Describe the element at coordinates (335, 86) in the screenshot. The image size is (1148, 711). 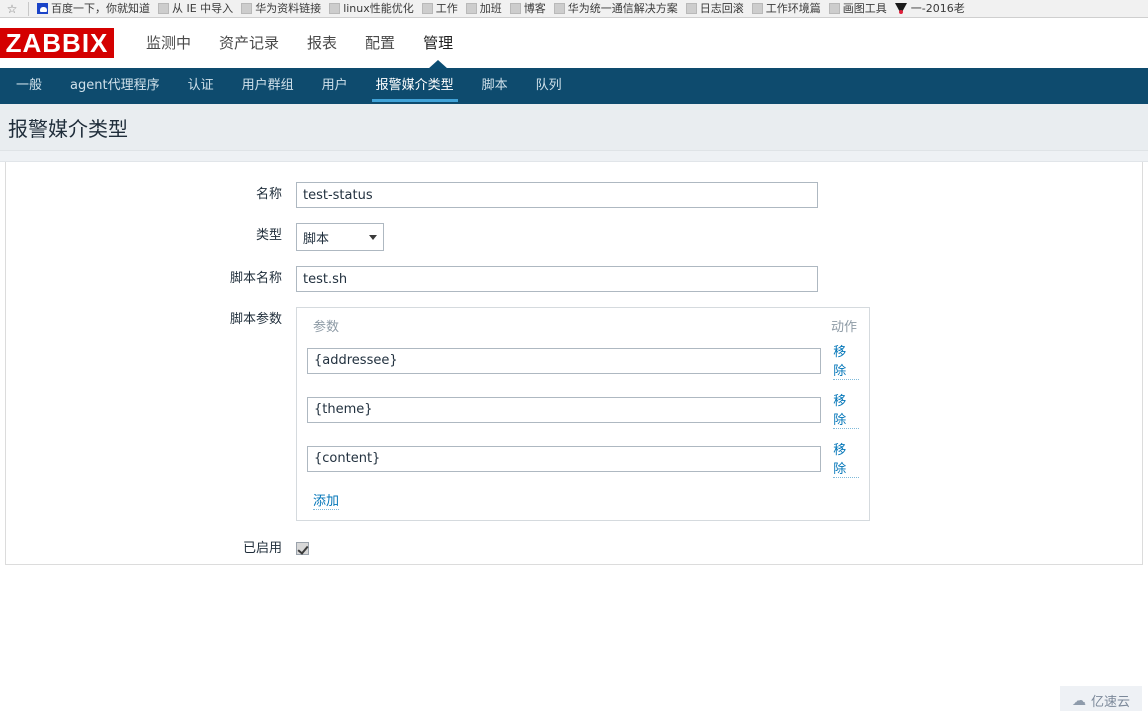
I see `sub-menu-item-users: 用户` at that location.